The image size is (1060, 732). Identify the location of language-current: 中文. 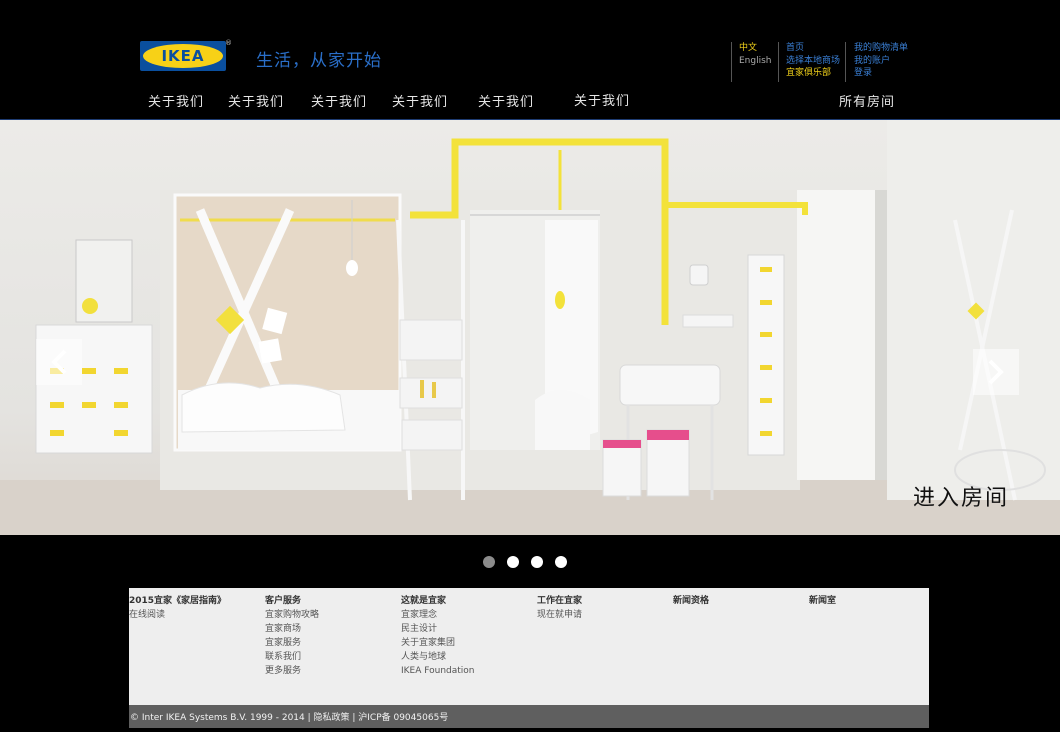
(755, 48).